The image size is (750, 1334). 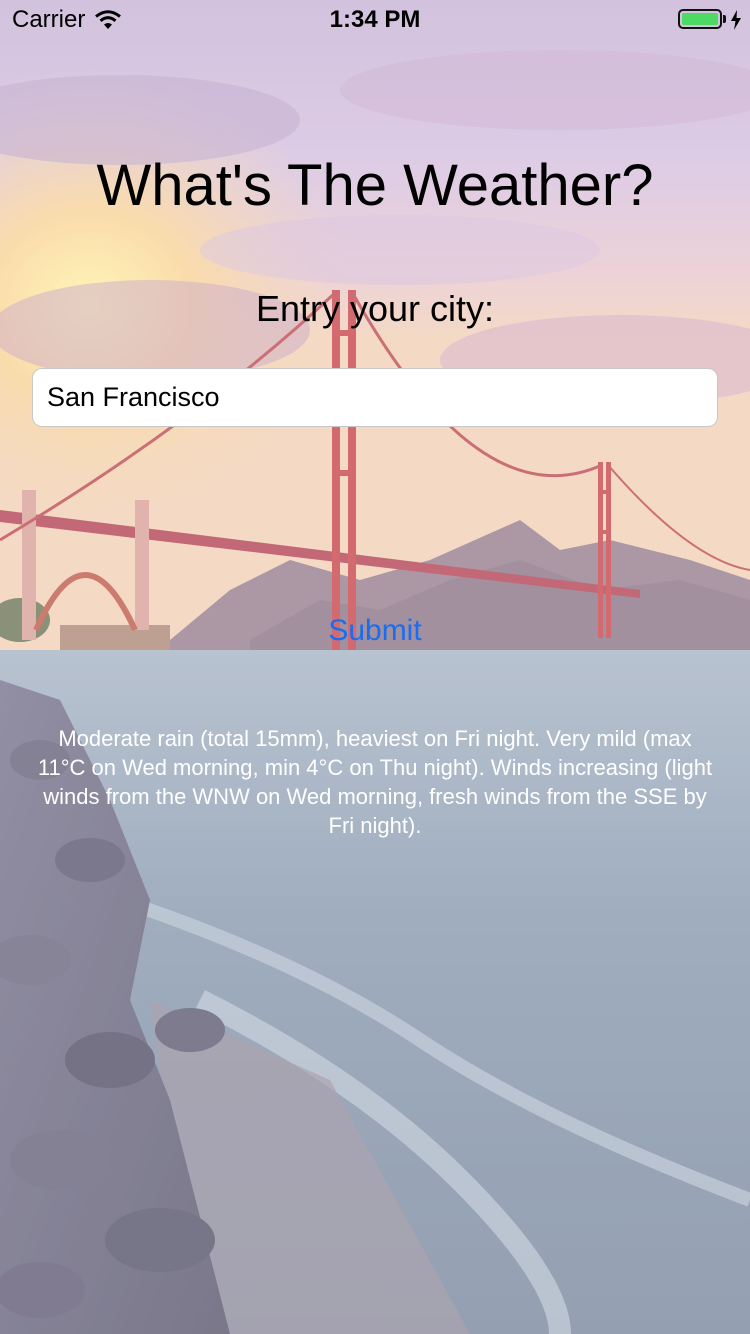 What do you see at coordinates (724, 19) in the screenshot?
I see `battery-tip` at bounding box center [724, 19].